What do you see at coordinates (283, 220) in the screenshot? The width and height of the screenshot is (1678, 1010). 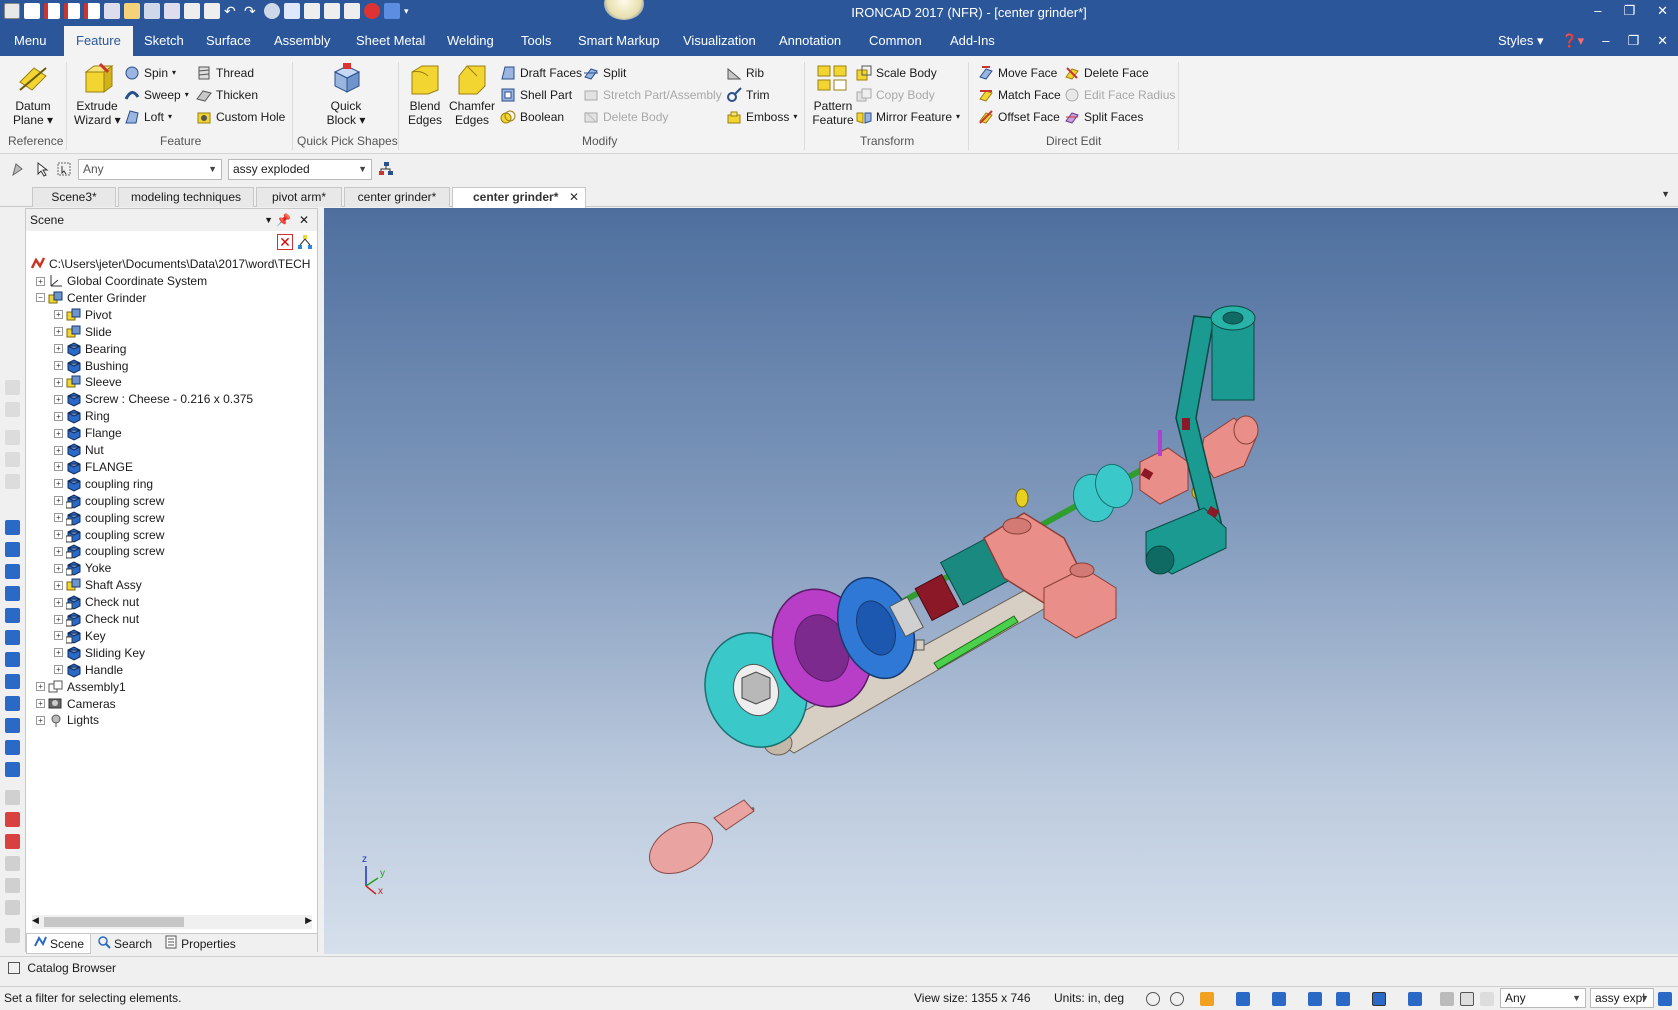 I see `pin-icon: 📌` at bounding box center [283, 220].